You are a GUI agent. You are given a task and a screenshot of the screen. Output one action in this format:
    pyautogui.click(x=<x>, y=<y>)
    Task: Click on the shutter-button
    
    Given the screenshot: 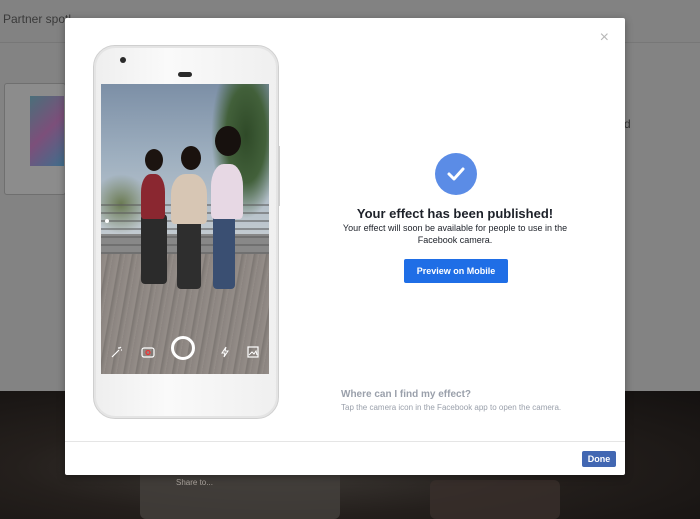 What is the action you would take?
    pyautogui.click(x=183, y=348)
    